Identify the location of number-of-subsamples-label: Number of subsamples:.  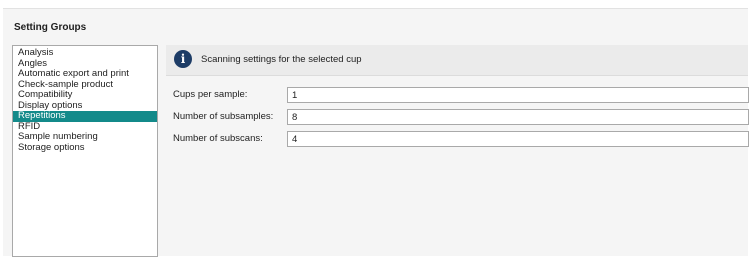
(223, 116).